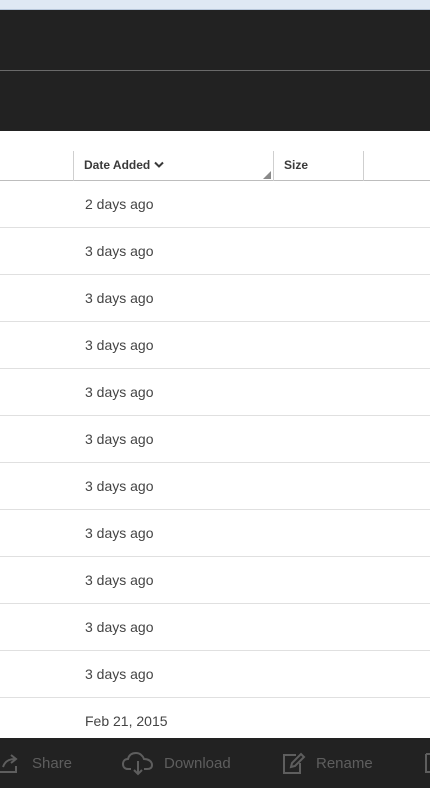 The width and height of the screenshot is (430, 788). Describe the element at coordinates (119, 204) in the screenshot. I see `date-added-cell: 2 days ago` at that location.